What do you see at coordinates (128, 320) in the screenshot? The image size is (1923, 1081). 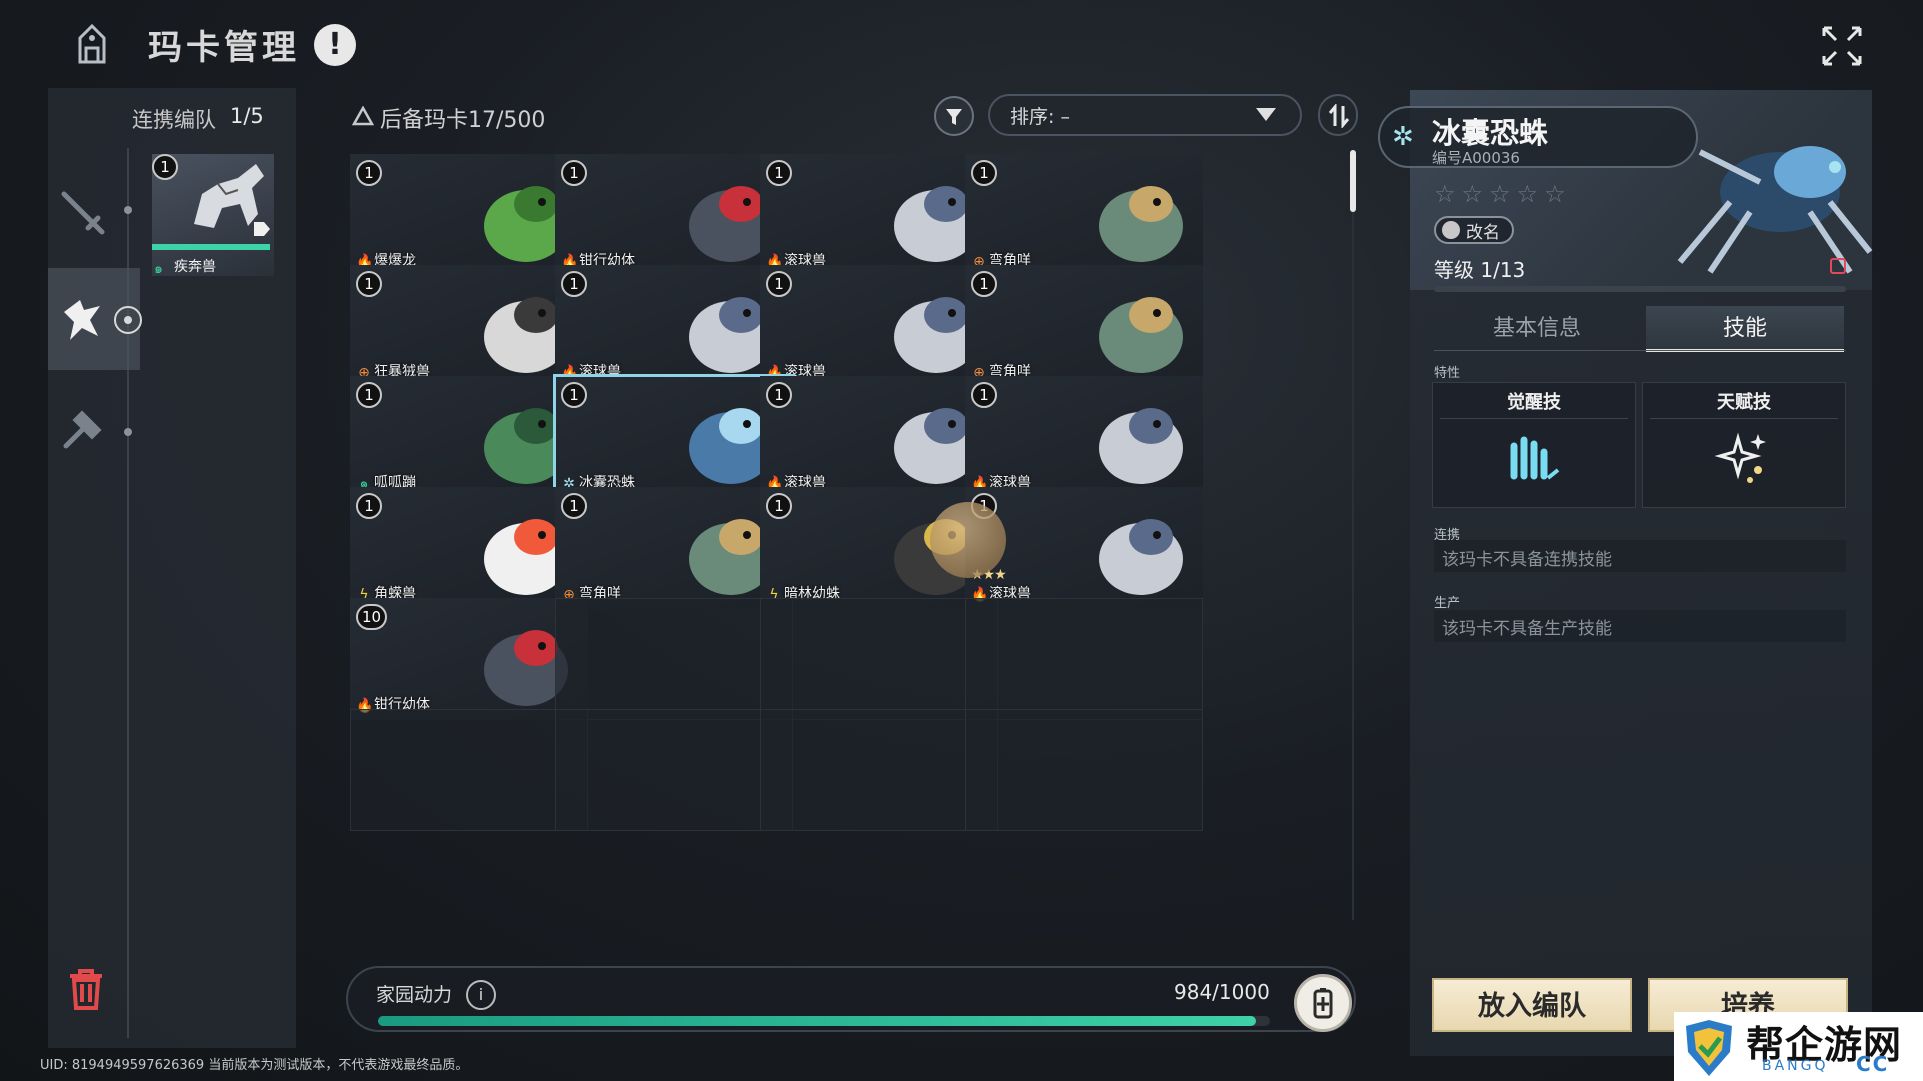 I see `active-tab-ring` at bounding box center [128, 320].